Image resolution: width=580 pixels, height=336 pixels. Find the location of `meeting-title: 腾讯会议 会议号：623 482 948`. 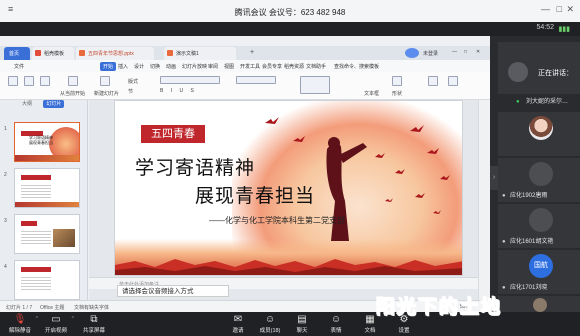

meeting-title: 腾讯会议 会议号：623 482 948 is located at coordinates (290, 12).